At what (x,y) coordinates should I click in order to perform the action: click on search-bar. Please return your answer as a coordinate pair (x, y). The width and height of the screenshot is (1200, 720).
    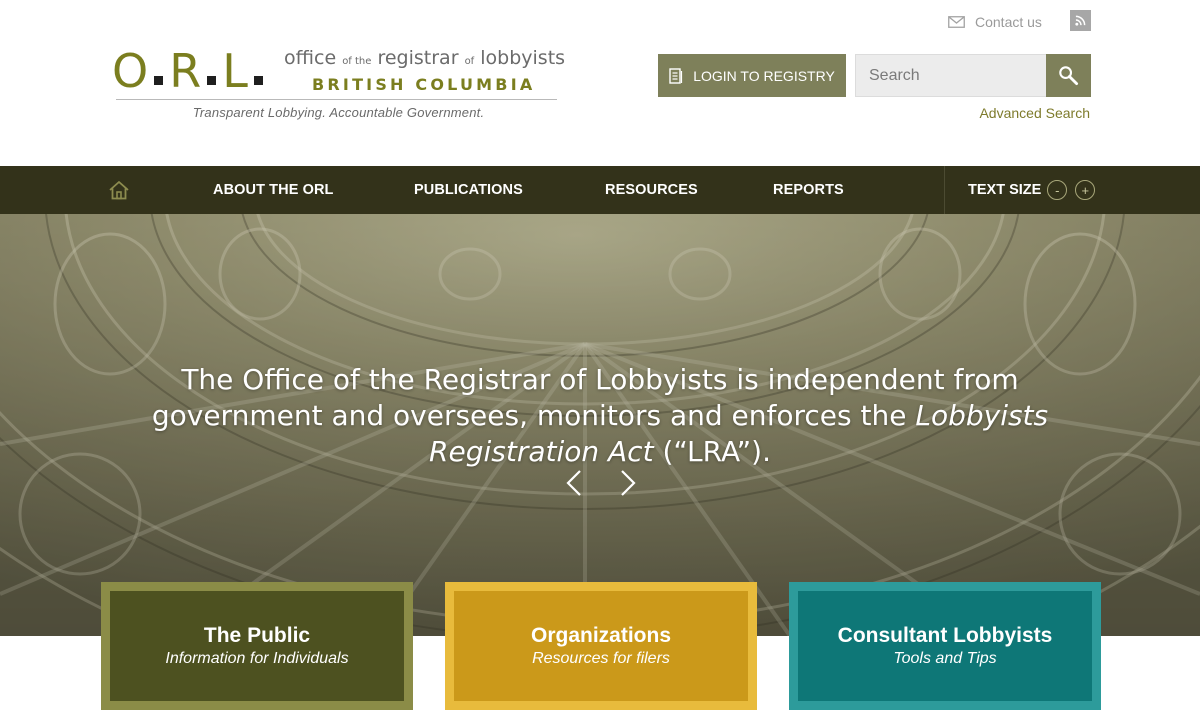
    Looking at the image, I should click on (973, 75).